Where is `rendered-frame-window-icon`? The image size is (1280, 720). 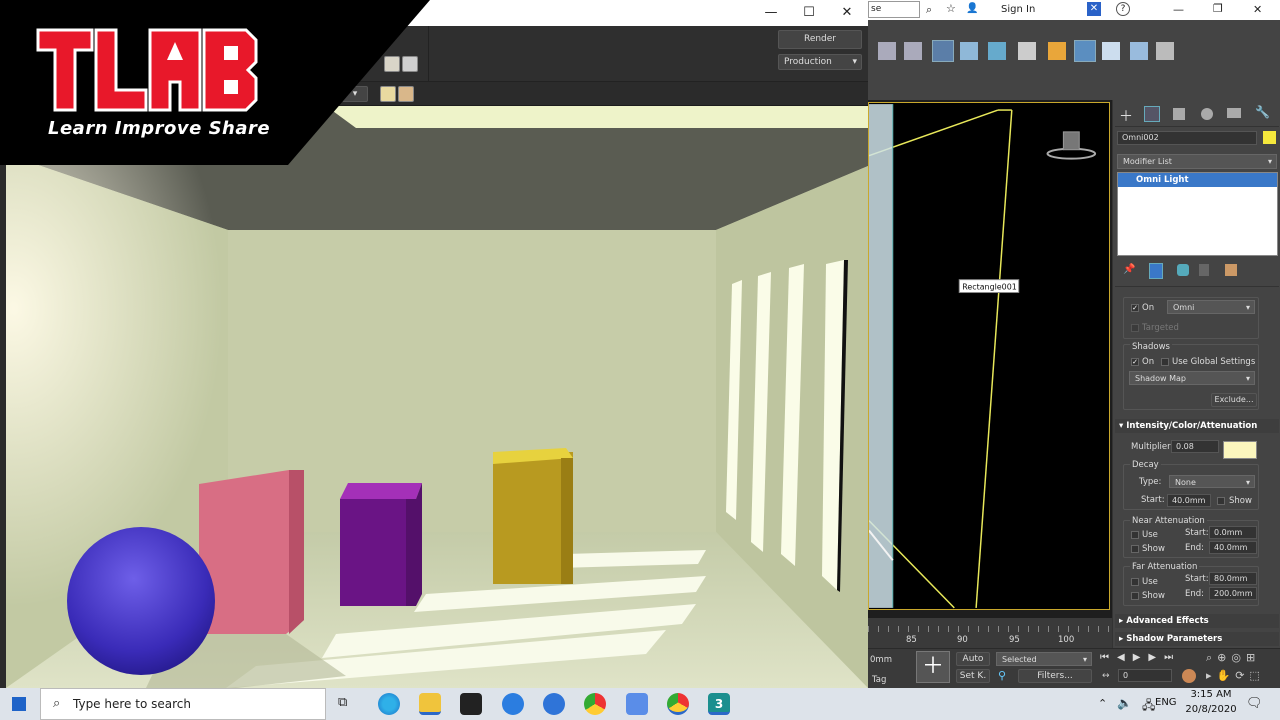
rendered-frame-window-icon is located at coordinates (1085, 51).